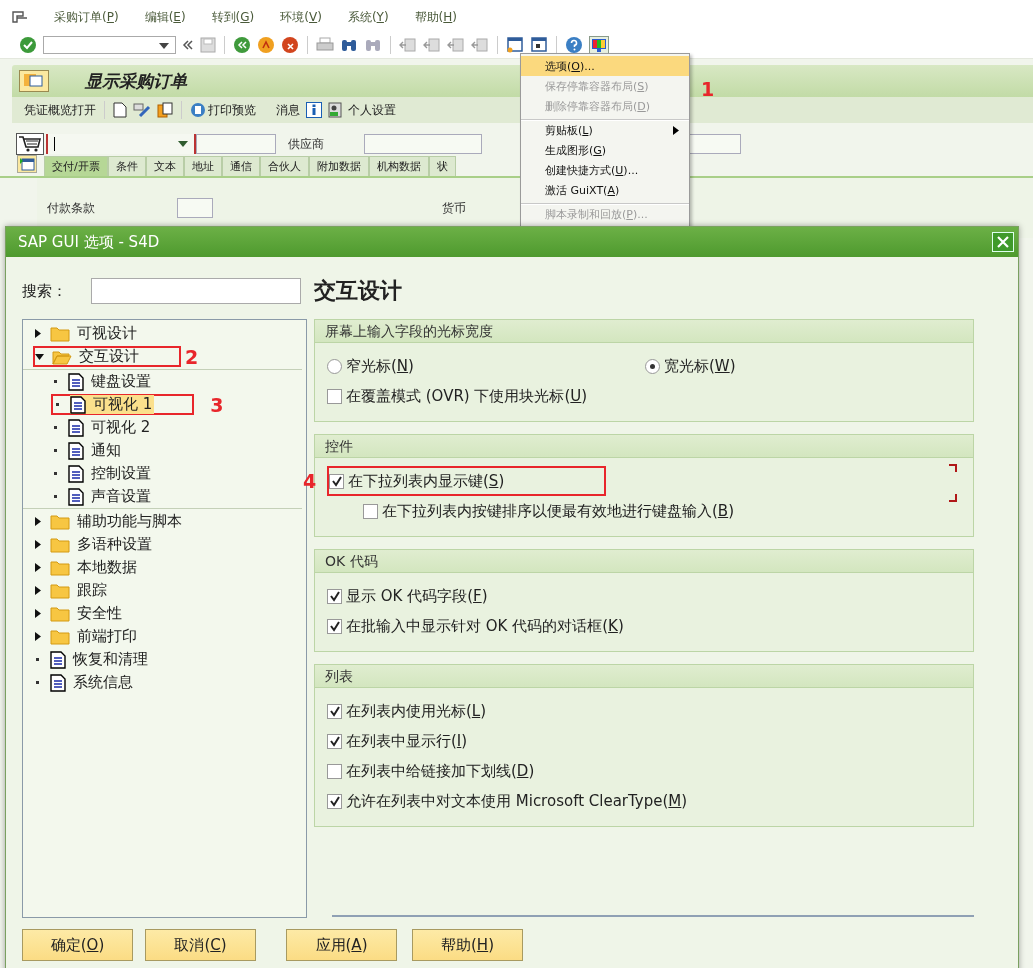 This screenshot has height=968, width=1033. What do you see at coordinates (368, 17) in the screenshot?
I see `menu-item: 系统(Y)` at bounding box center [368, 17].